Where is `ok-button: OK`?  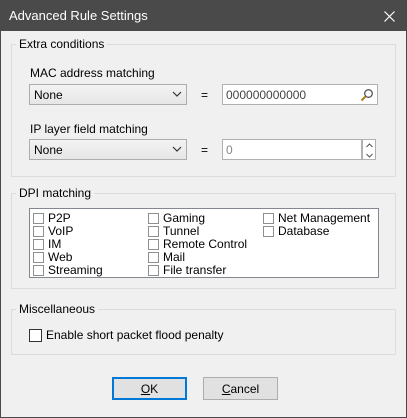
ok-button: OK is located at coordinates (149, 388).